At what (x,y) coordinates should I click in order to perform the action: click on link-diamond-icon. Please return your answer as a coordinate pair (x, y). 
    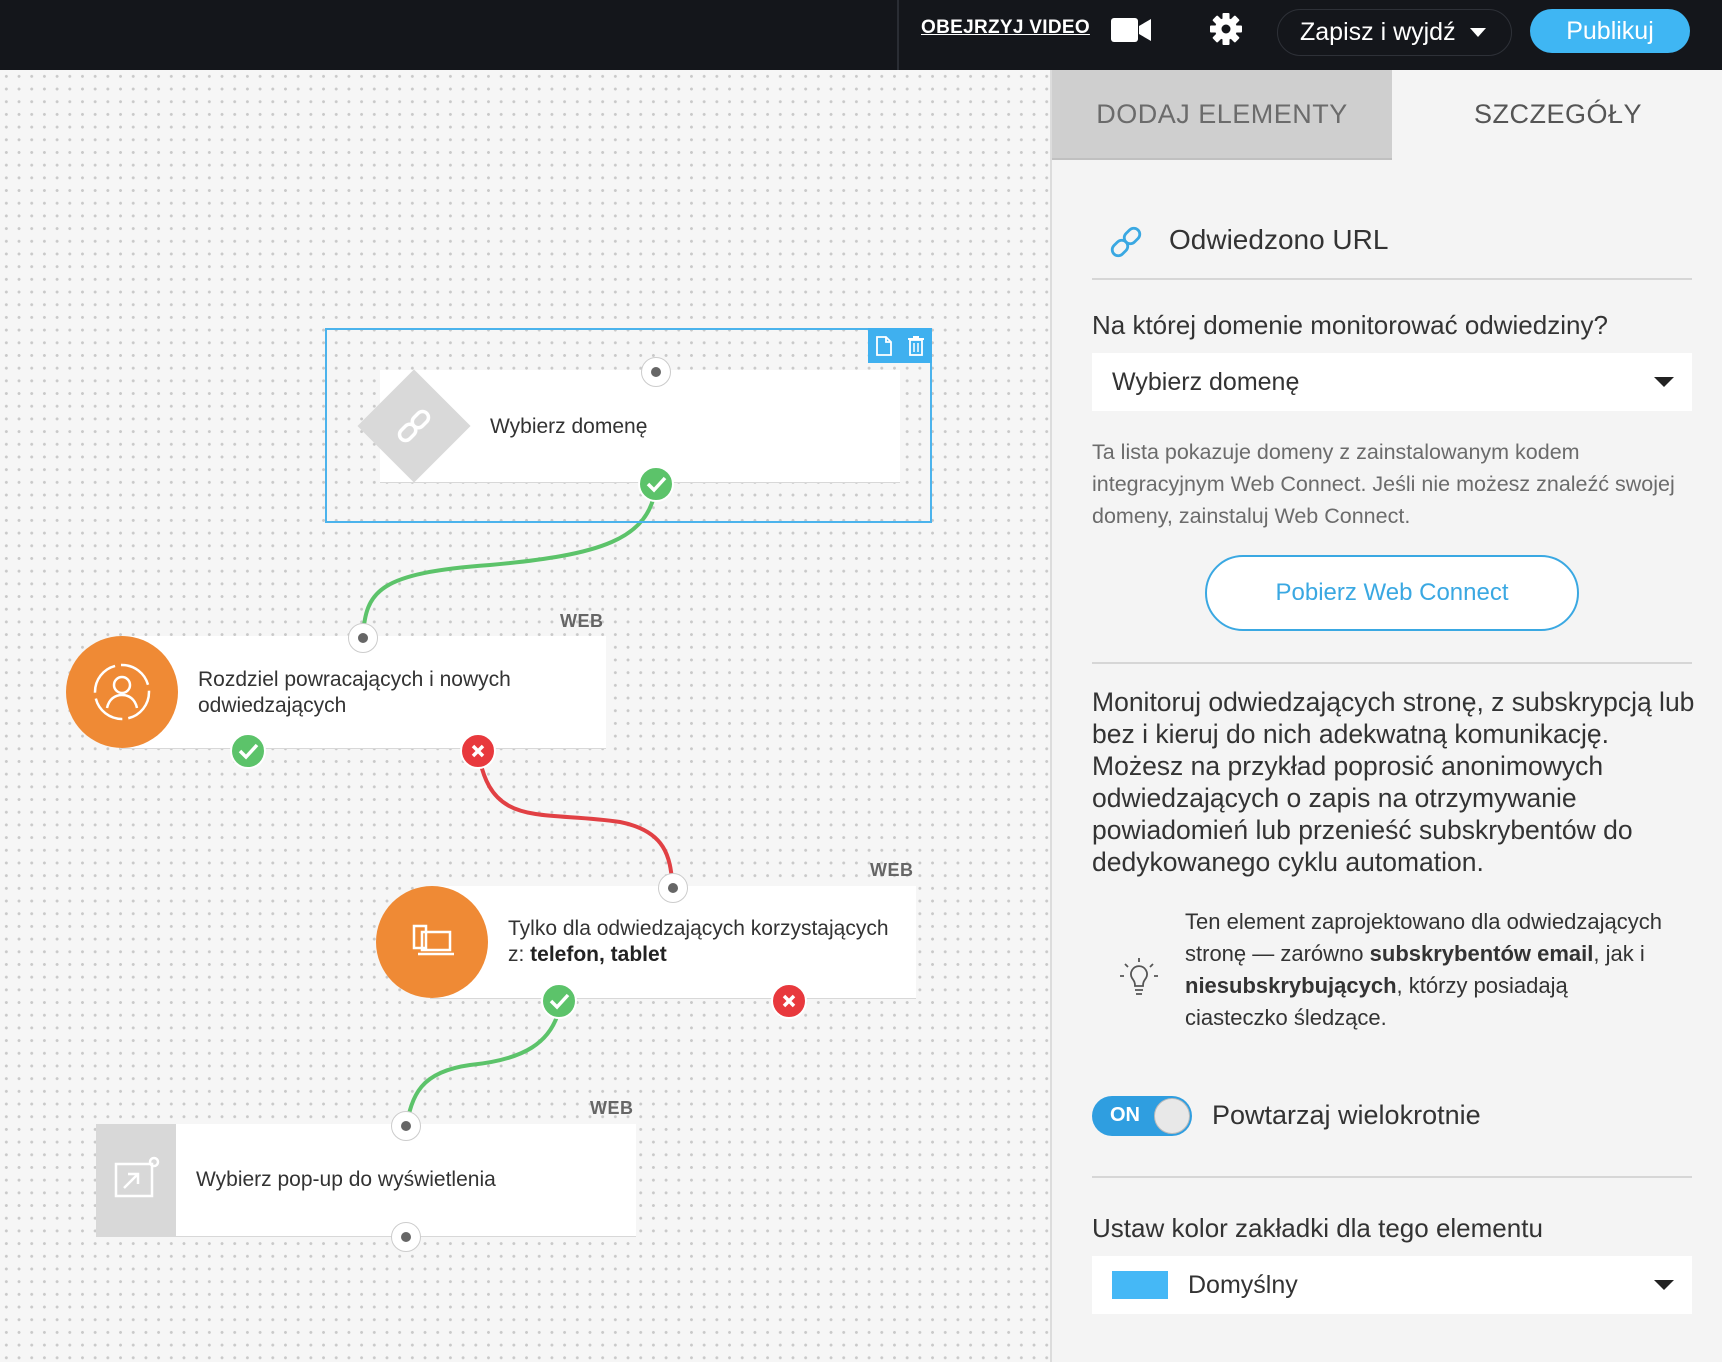
    Looking at the image, I should click on (414, 426).